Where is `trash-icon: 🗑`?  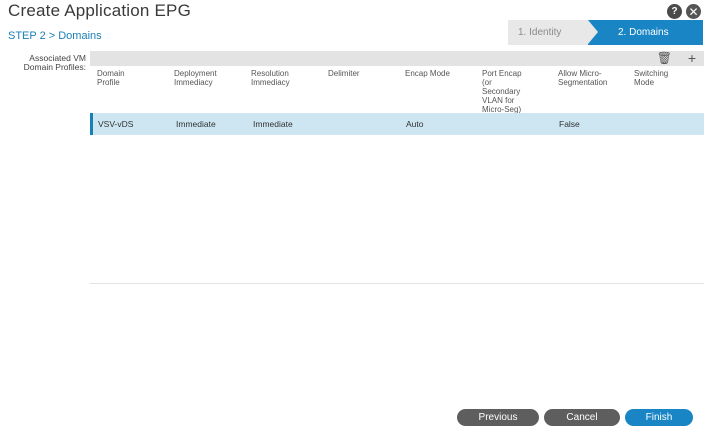 trash-icon: 🗑 is located at coordinates (664, 58).